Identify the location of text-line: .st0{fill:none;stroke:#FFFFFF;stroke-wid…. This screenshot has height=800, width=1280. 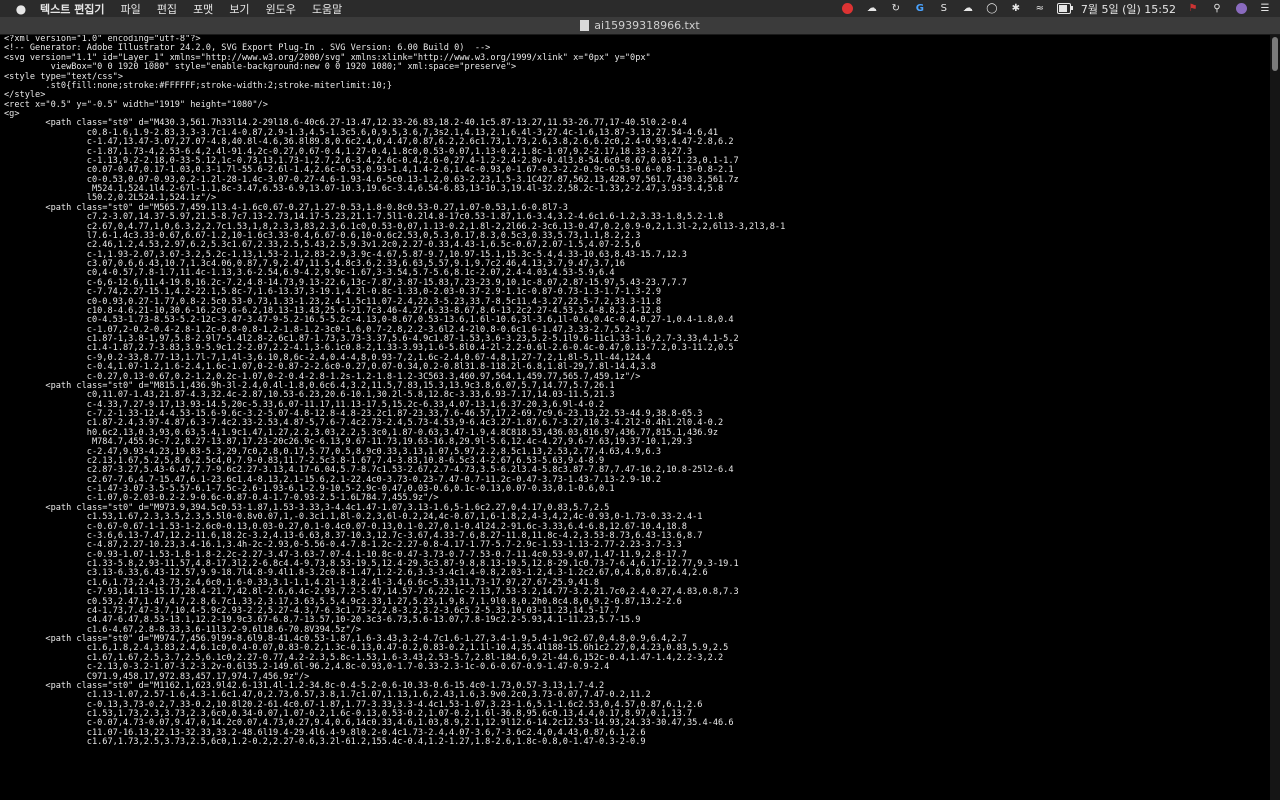
(637, 86).